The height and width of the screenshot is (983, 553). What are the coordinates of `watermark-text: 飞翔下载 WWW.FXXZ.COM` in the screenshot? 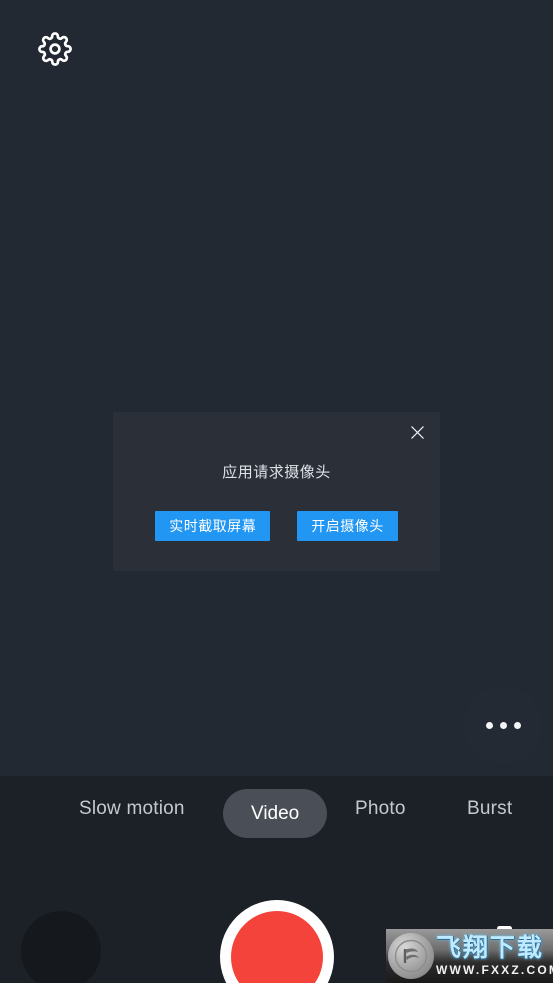 It's located at (494, 955).